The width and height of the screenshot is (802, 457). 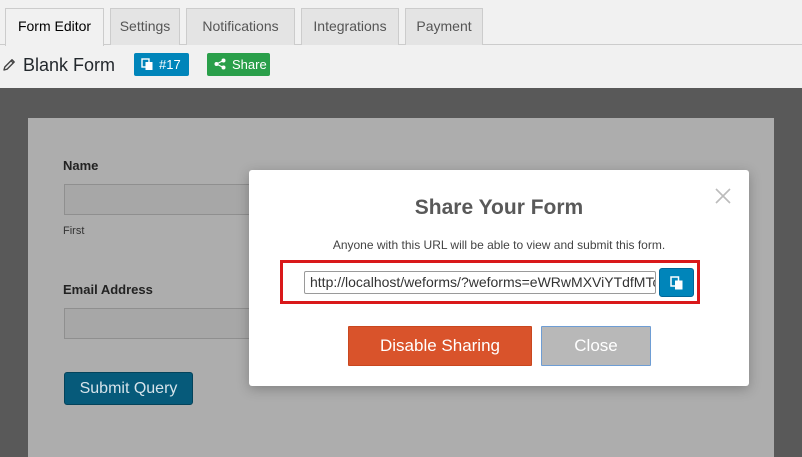 What do you see at coordinates (440, 346) in the screenshot?
I see `disable-sharing-button: Disable Sharing` at bounding box center [440, 346].